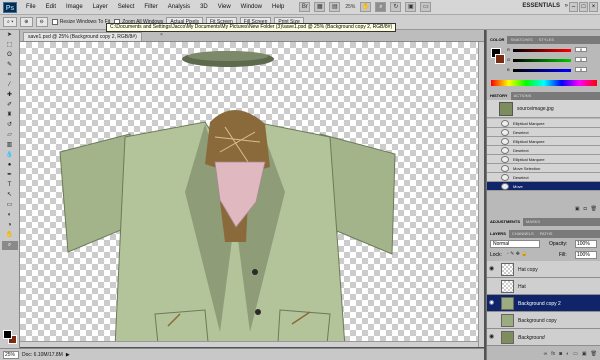  I want to click on tab-masks: MASKS, so click(533, 222).